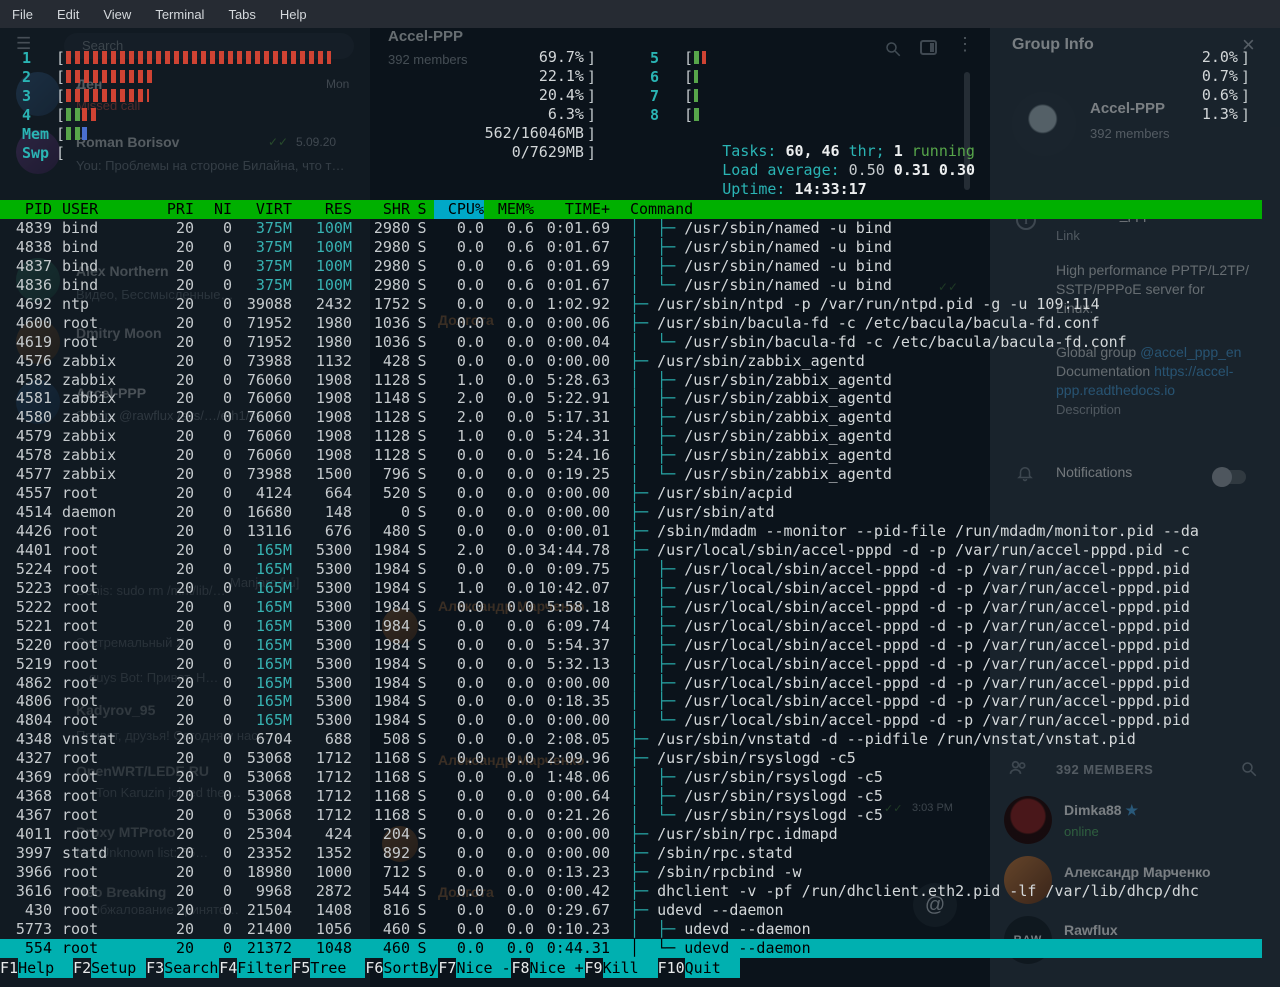 This screenshot has height=987, width=1280. What do you see at coordinates (422, 209) in the screenshot?
I see `column-header-s: S` at bounding box center [422, 209].